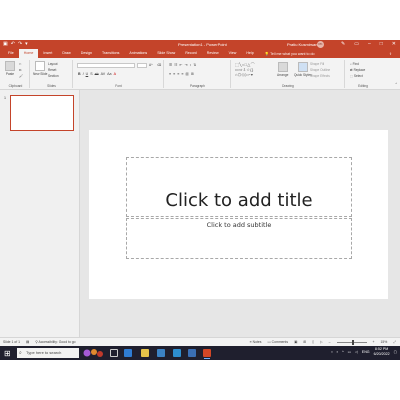 This screenshot has width=400, height=400. I want to click on font-color-button: A, so click(115, 74).